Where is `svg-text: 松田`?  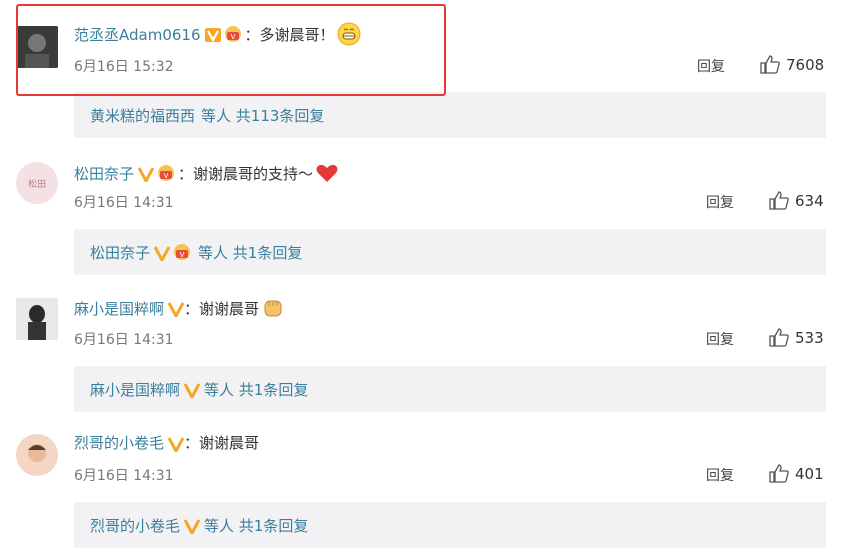 svg-text: 松田 is located at coordinates (37, 184).